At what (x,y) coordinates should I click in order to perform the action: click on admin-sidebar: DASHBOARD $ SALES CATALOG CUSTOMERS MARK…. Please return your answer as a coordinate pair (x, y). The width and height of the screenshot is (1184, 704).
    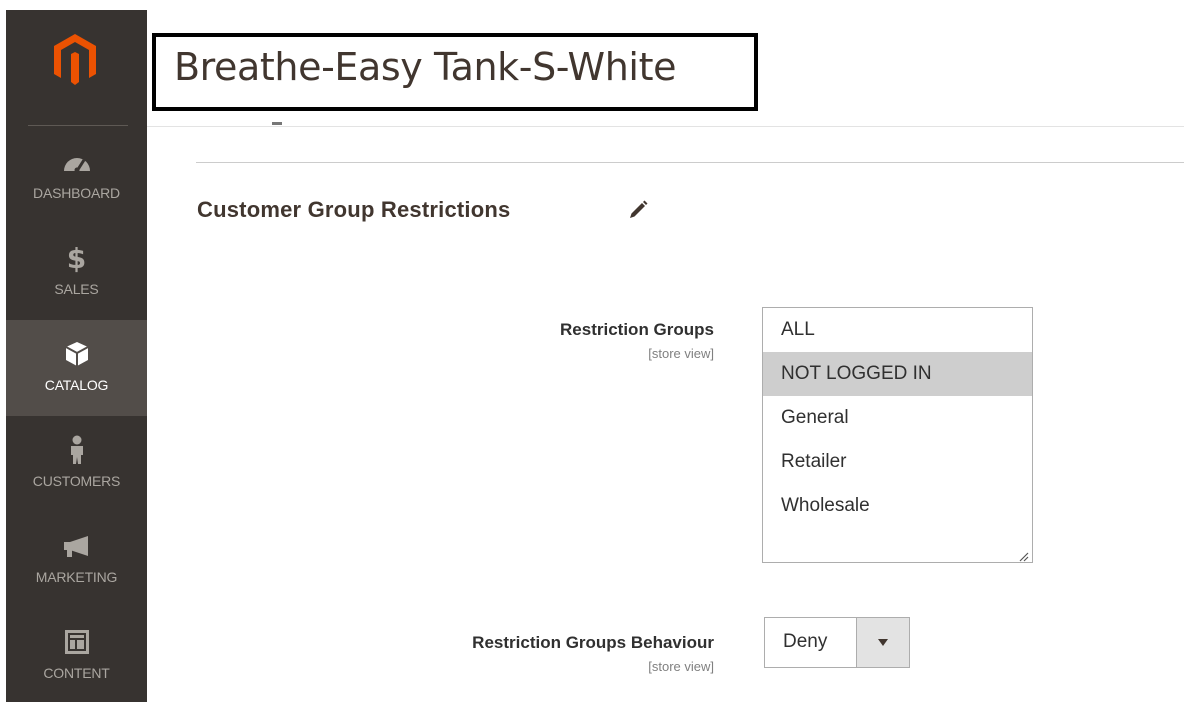
    Looking at the image, I should click on (76, 356).